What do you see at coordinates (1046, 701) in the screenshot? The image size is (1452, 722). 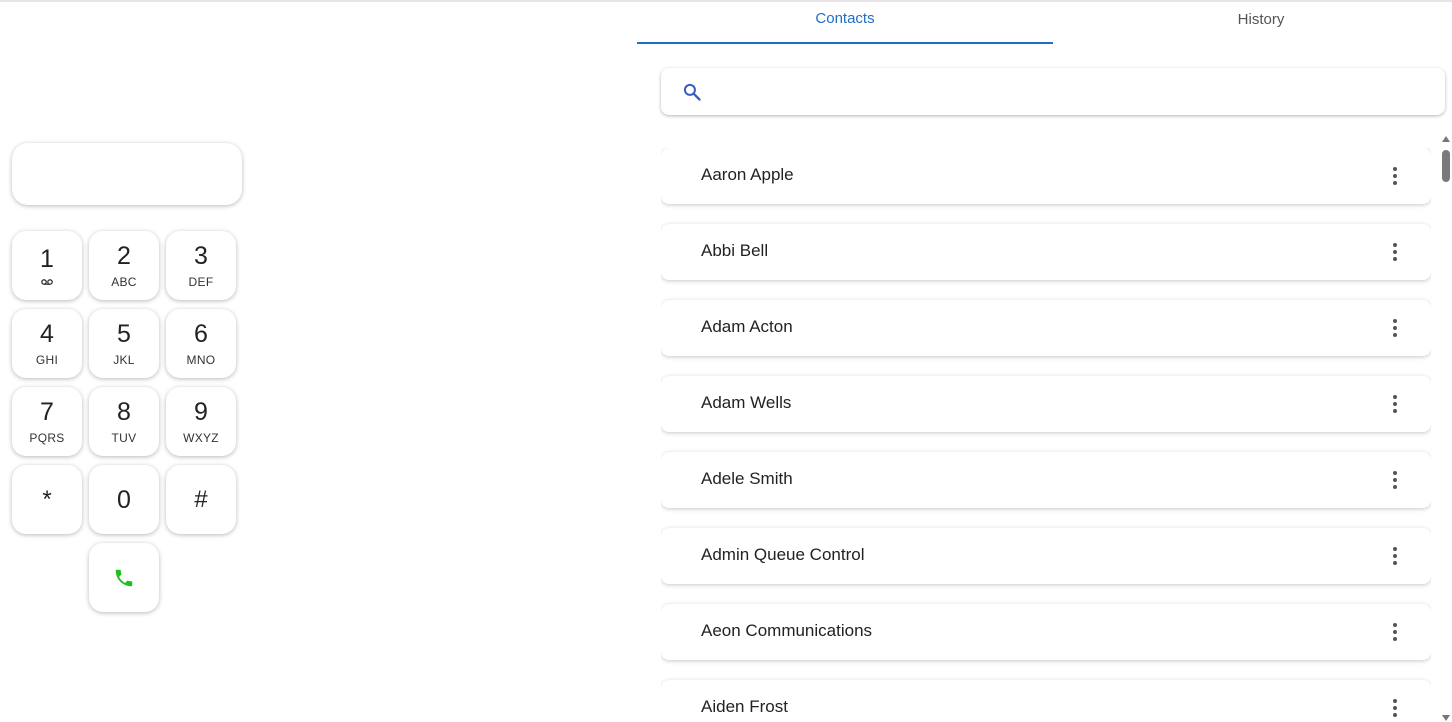 I see `contact-item: Aiden Frost` at bounding box center [1046, 701].